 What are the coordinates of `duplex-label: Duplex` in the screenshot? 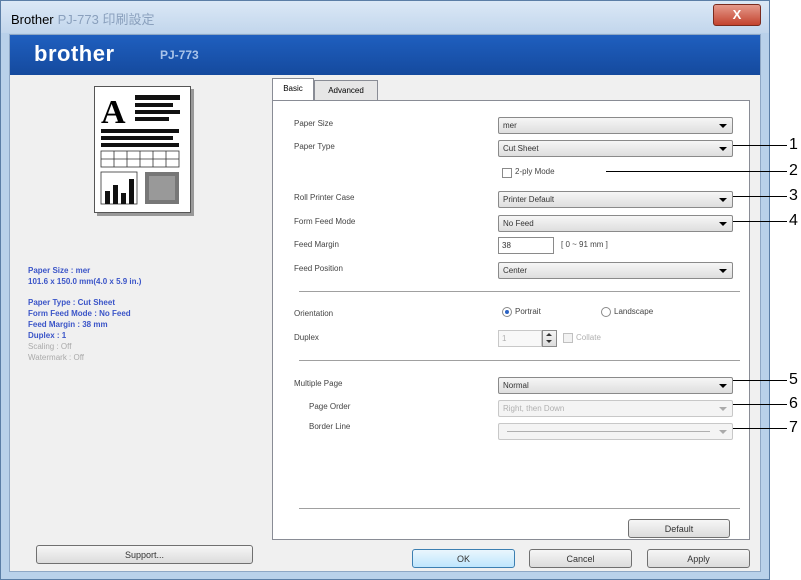 It's located at (306, 337).